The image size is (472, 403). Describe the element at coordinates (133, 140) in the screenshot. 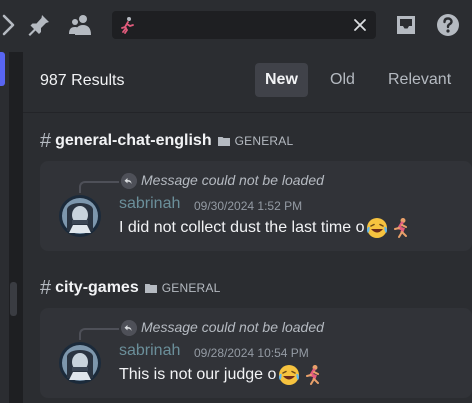

I see `channel-name: general-chat-english` at that location.